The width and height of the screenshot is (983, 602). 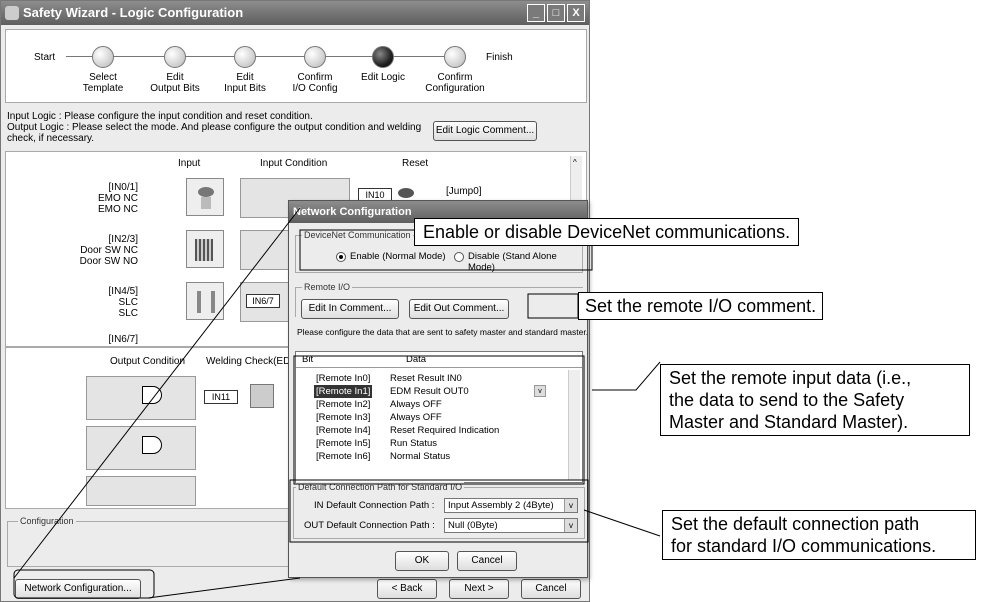 What do you see at coordinates (383, 77) in the screenshot?
I see `step-label: Edit Logic` at bounding box center [383, 77].